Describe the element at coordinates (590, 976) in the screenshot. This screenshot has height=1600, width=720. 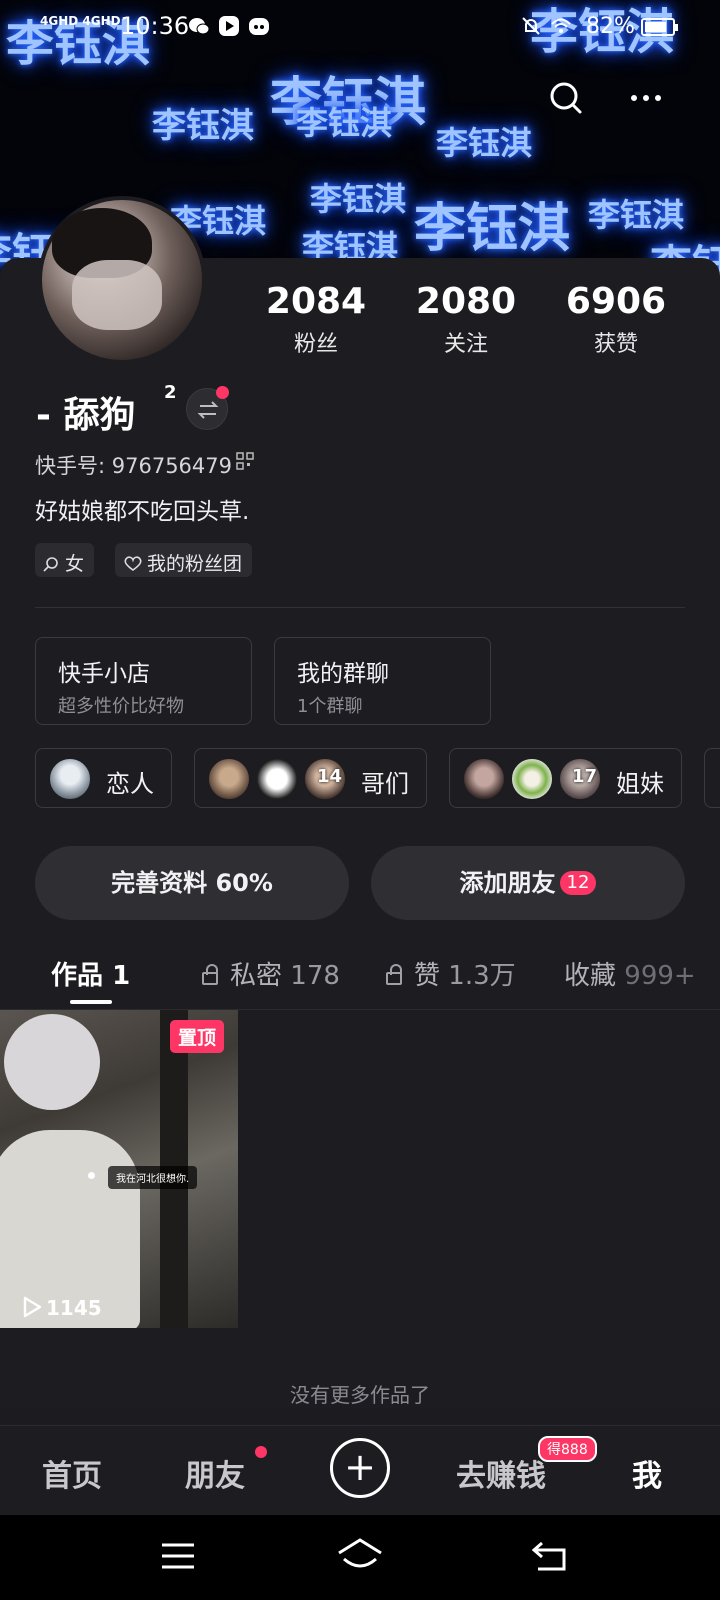
I see `tab-label: 收藏` at that location.